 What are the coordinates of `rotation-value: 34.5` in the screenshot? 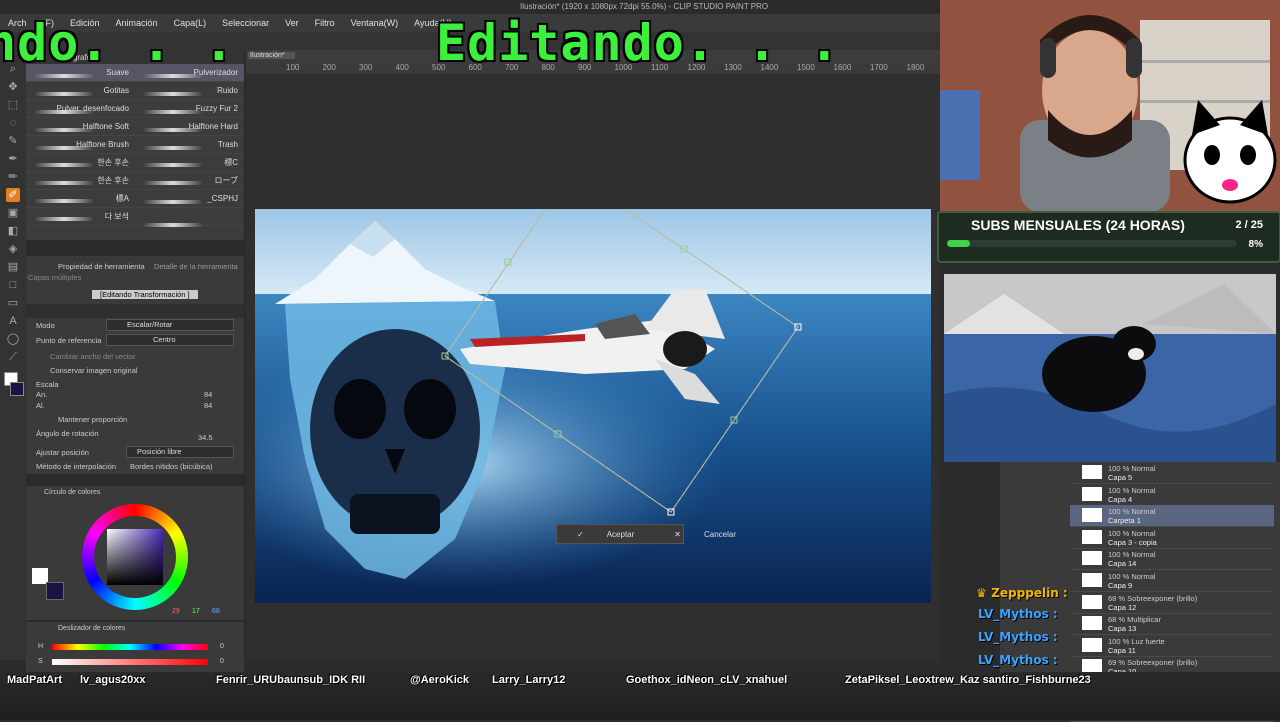 It's located at (205, 437).